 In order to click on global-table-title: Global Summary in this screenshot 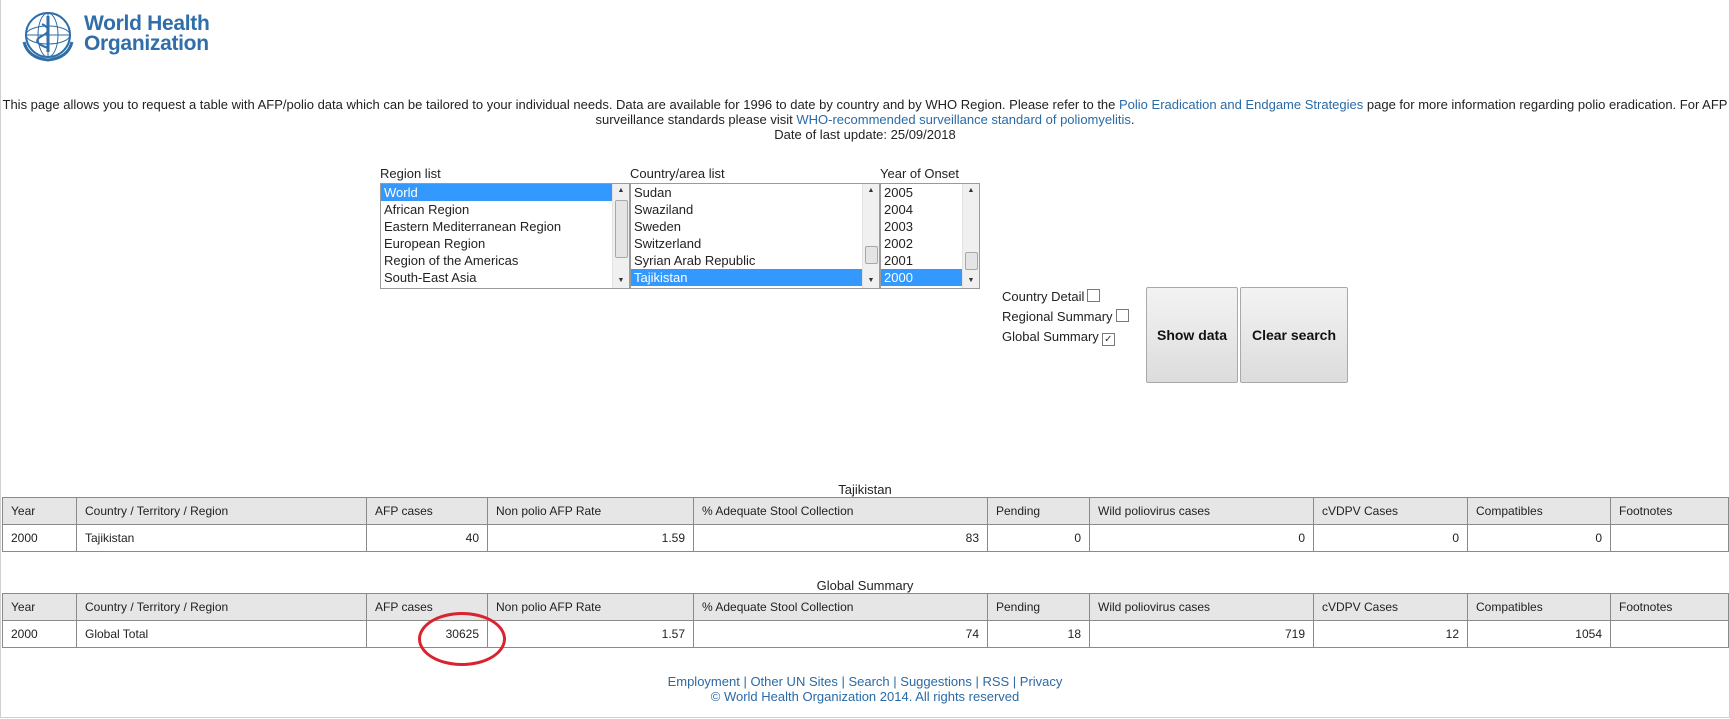, I will do `click(865, 585)`.